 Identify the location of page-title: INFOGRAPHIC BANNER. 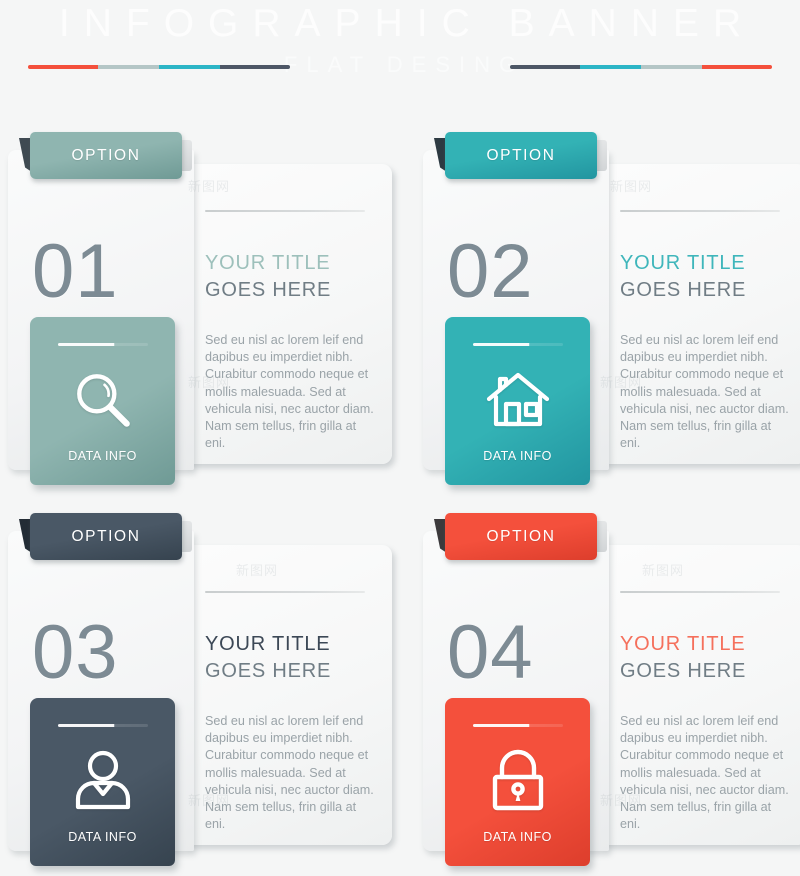
(407, 23).